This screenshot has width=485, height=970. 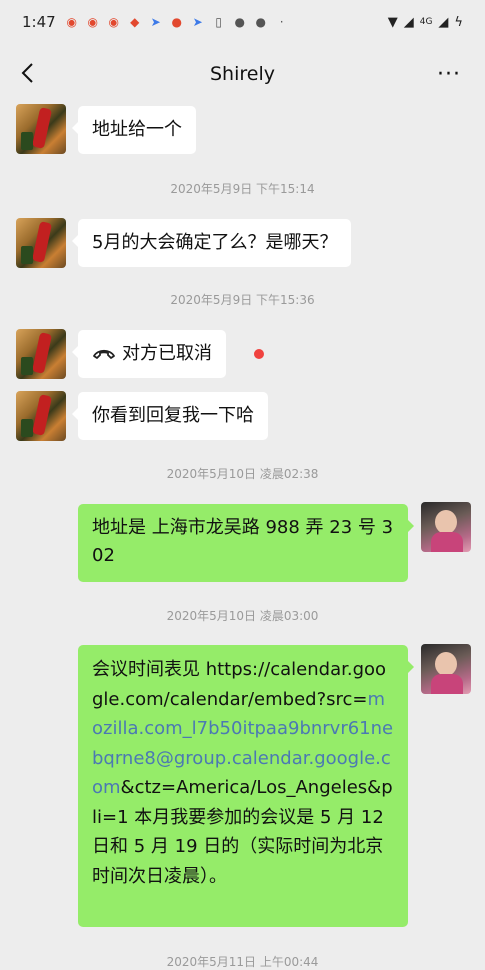 I want to click on notification-icons: ◉ ◉ ◉ ◆ ➤ ● ➤ ▯ ● ● ·, so click(x=177, y=22).